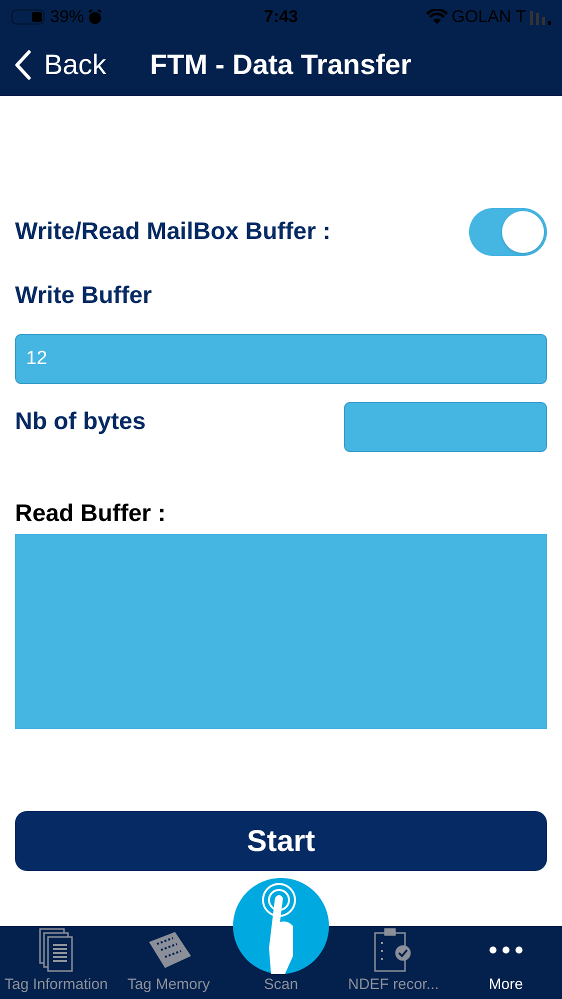 This screenshot has width=562, height=999. I want to click on nb-of-bytes-field, so click(445, 427).